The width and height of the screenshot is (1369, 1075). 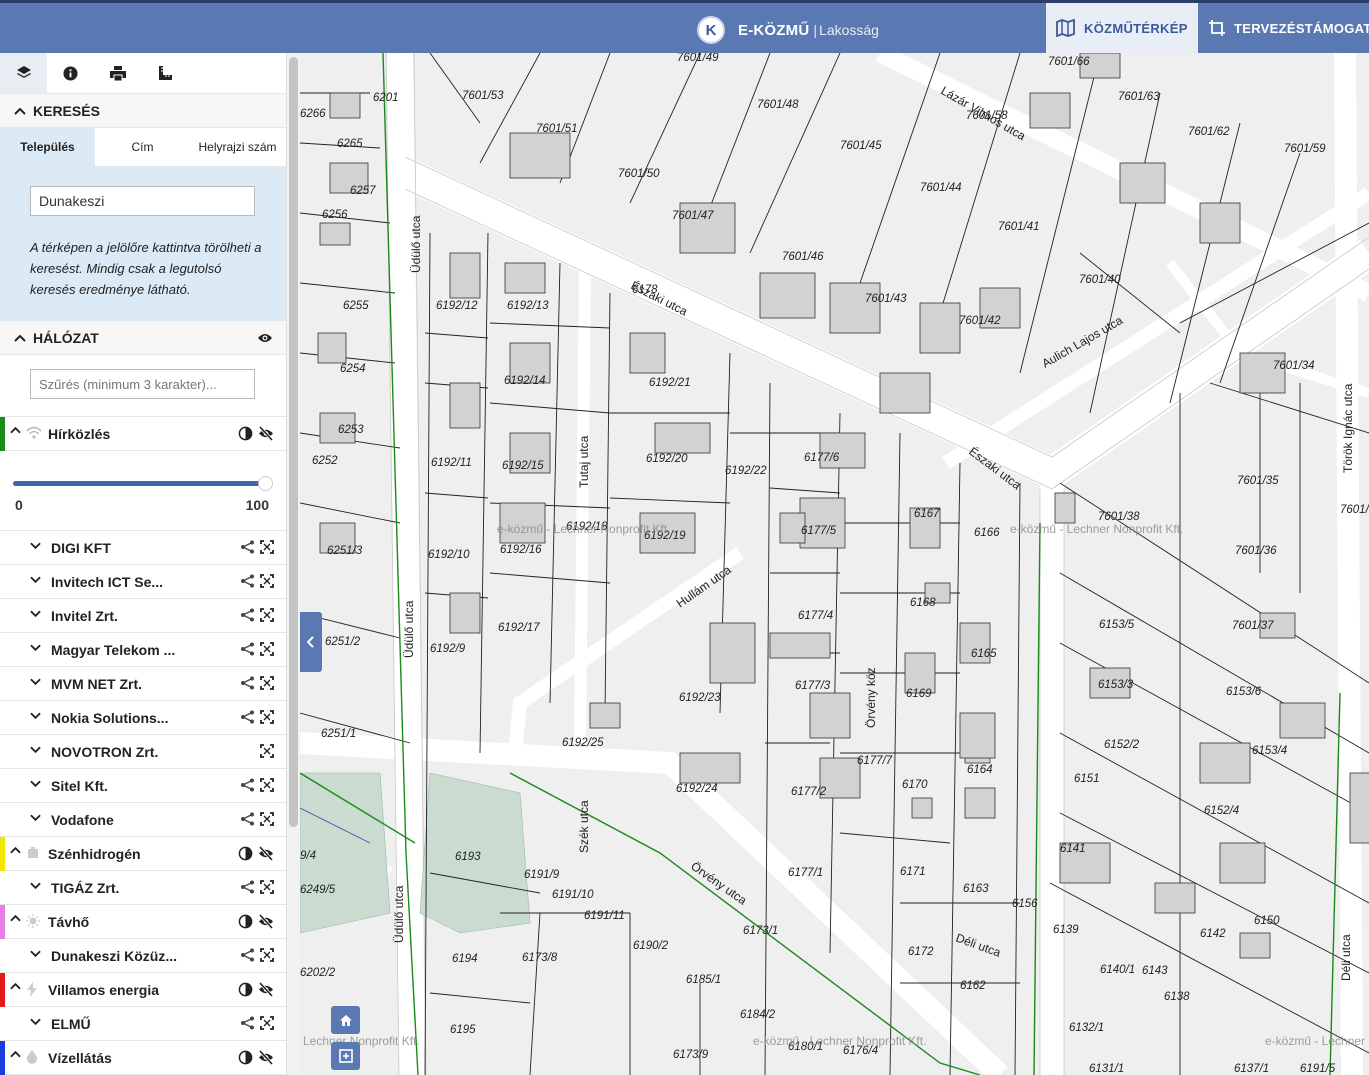 What do you see at coordinates (332, 348) in the screenshot?
I see `building` at bounding box center [332, 348].